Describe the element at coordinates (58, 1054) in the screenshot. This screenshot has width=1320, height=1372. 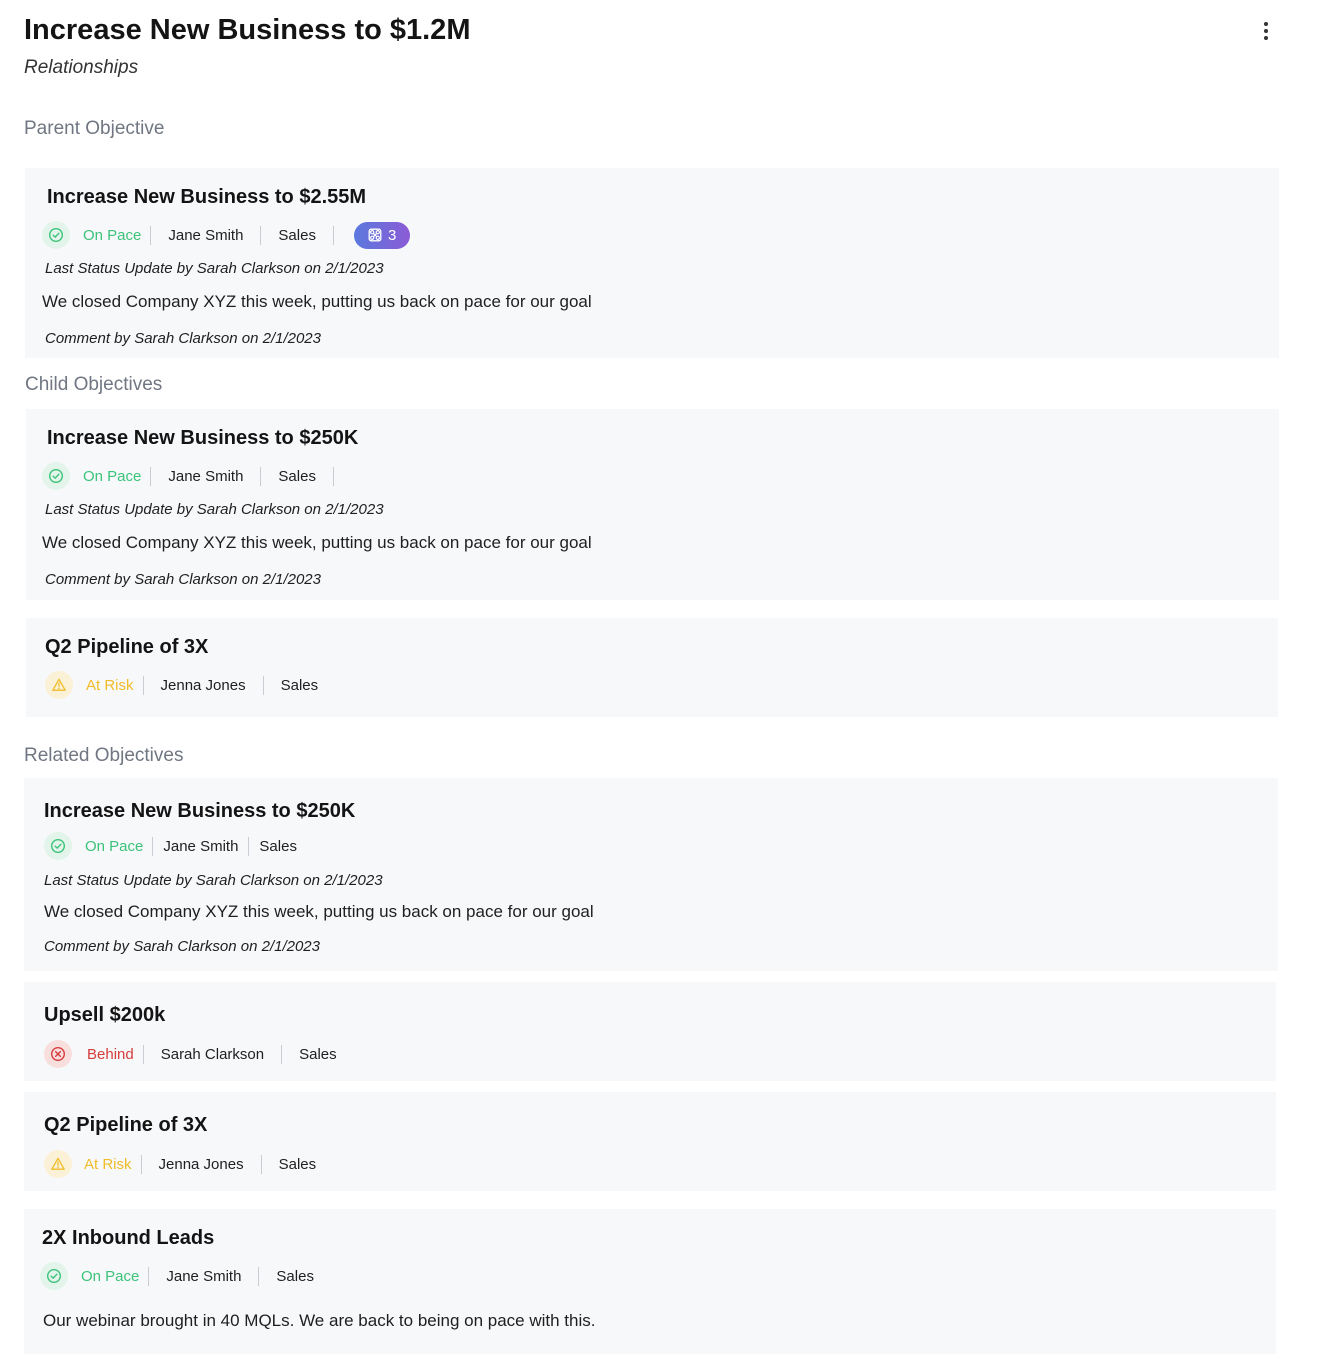
I see `x-circle-icon` at that location.